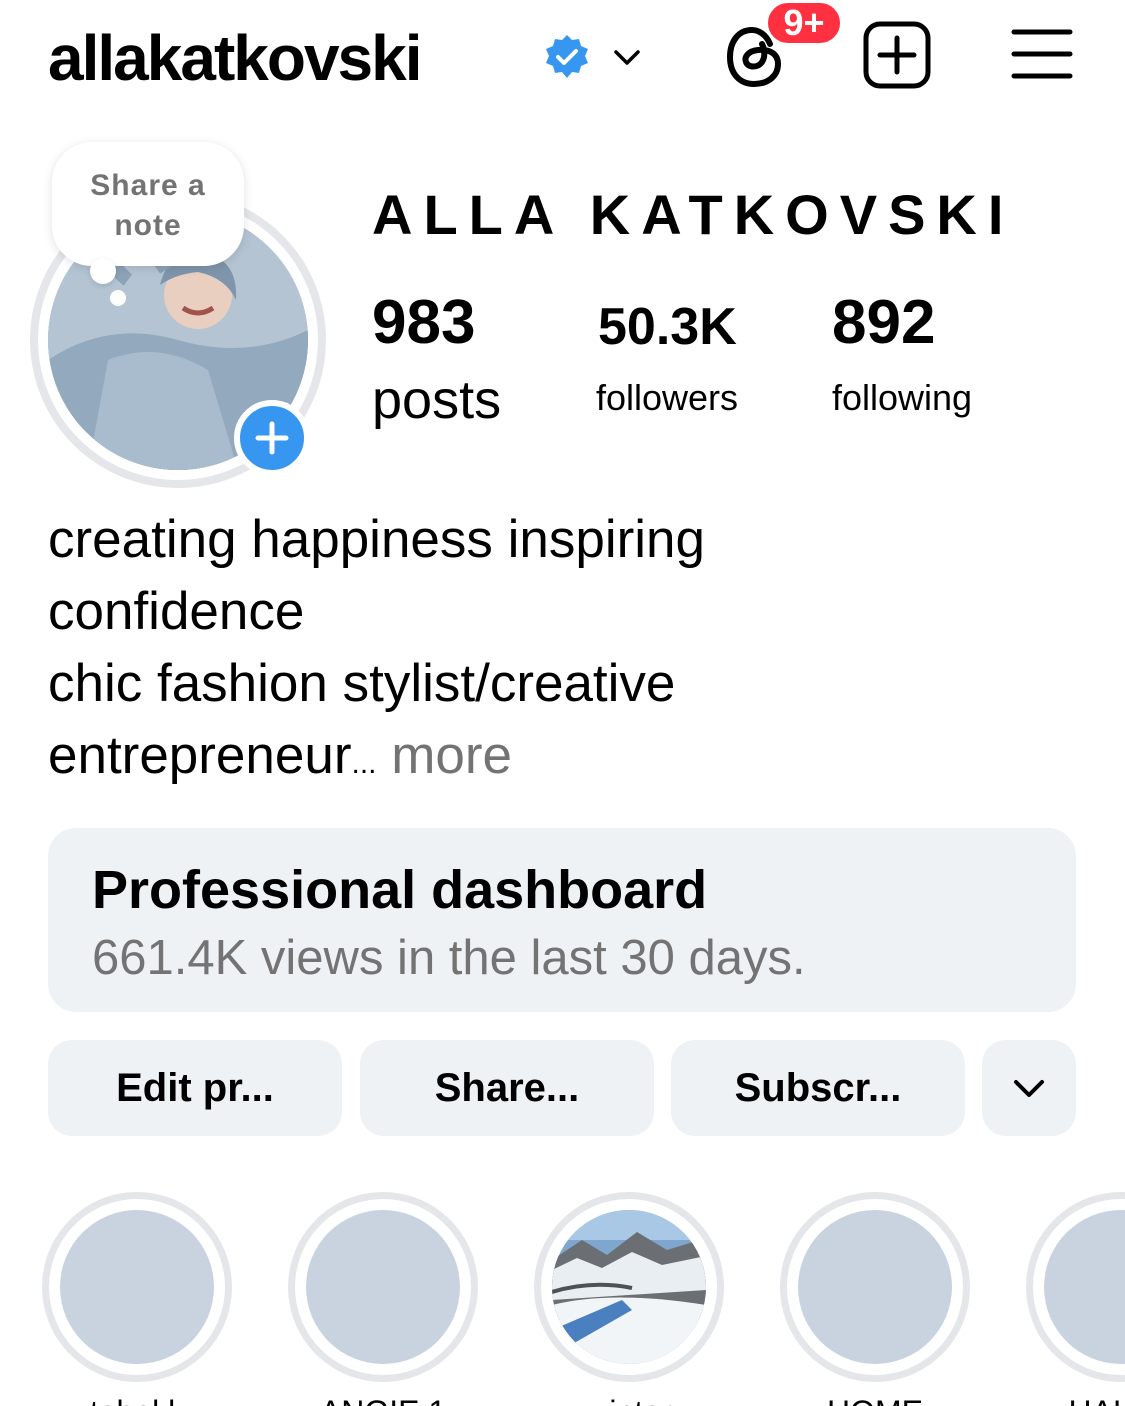  I want to click on followers-count: 50.3K, so click(667, 327).